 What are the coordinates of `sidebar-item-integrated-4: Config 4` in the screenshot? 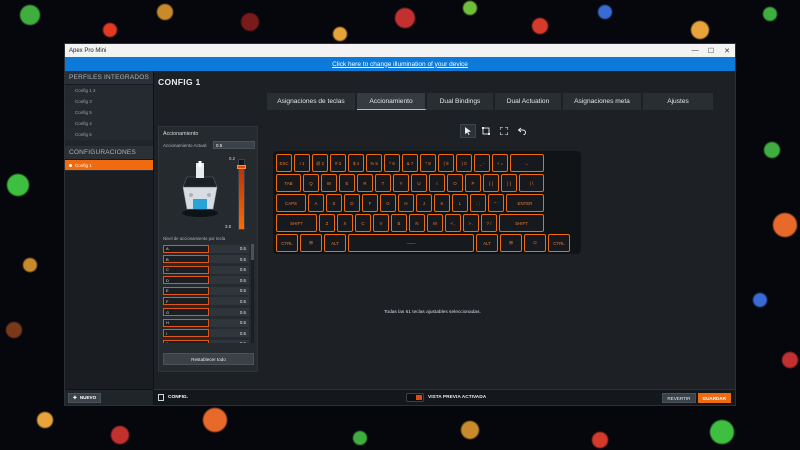 It's located at (109, 123).